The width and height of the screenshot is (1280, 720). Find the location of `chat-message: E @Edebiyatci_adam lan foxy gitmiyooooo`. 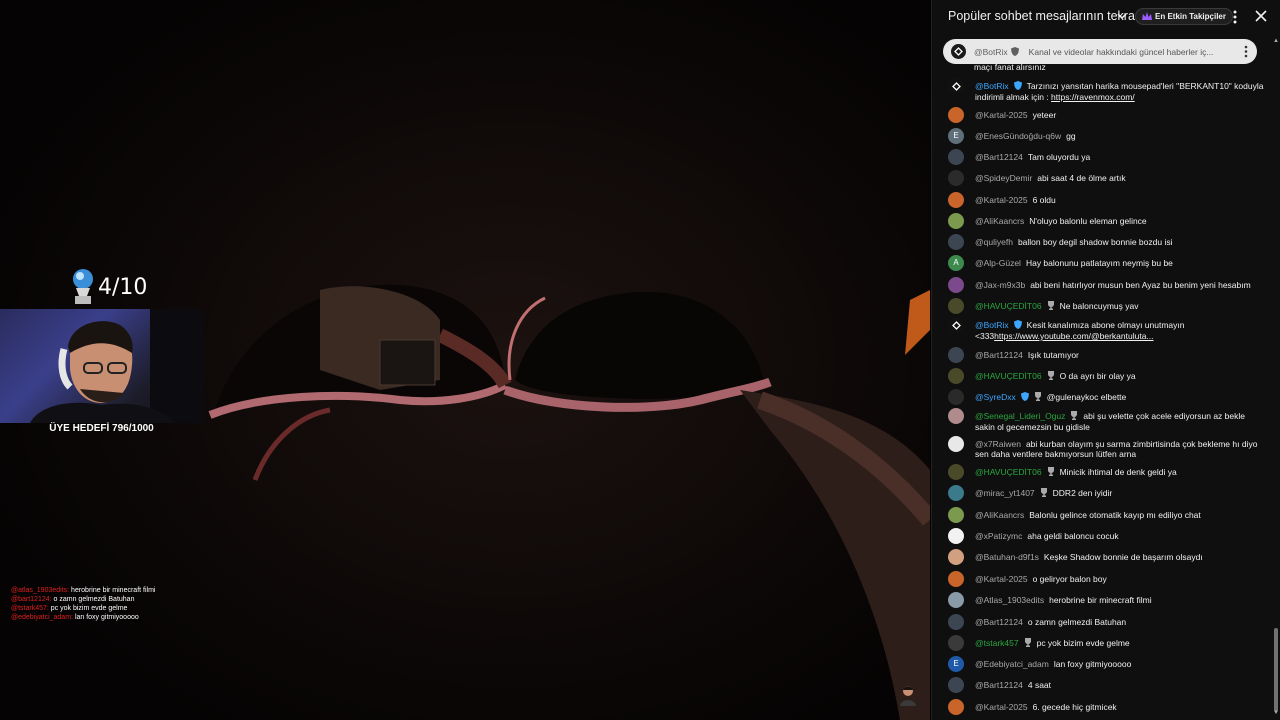

chat-message: E @Edebiyatci_adam lan foxy gitmiyooooo is located at coordinates (1107, 664).